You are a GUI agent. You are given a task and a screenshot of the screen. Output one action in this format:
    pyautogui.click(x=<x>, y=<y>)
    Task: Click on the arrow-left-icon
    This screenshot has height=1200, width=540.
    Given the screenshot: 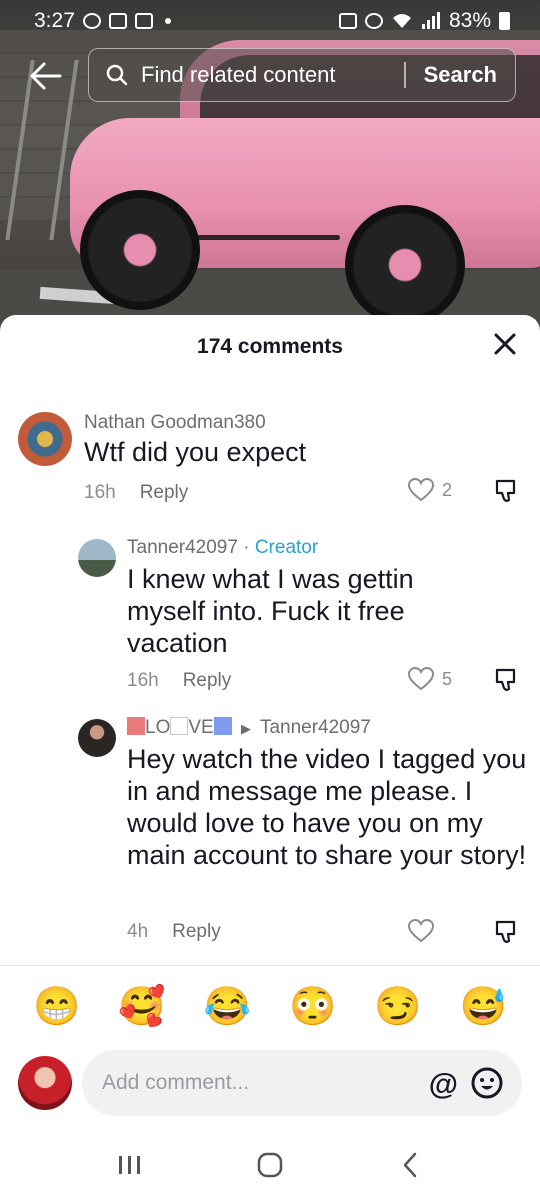 What is the action you would take?
    pyautogui.click(x=46, y=76)
    